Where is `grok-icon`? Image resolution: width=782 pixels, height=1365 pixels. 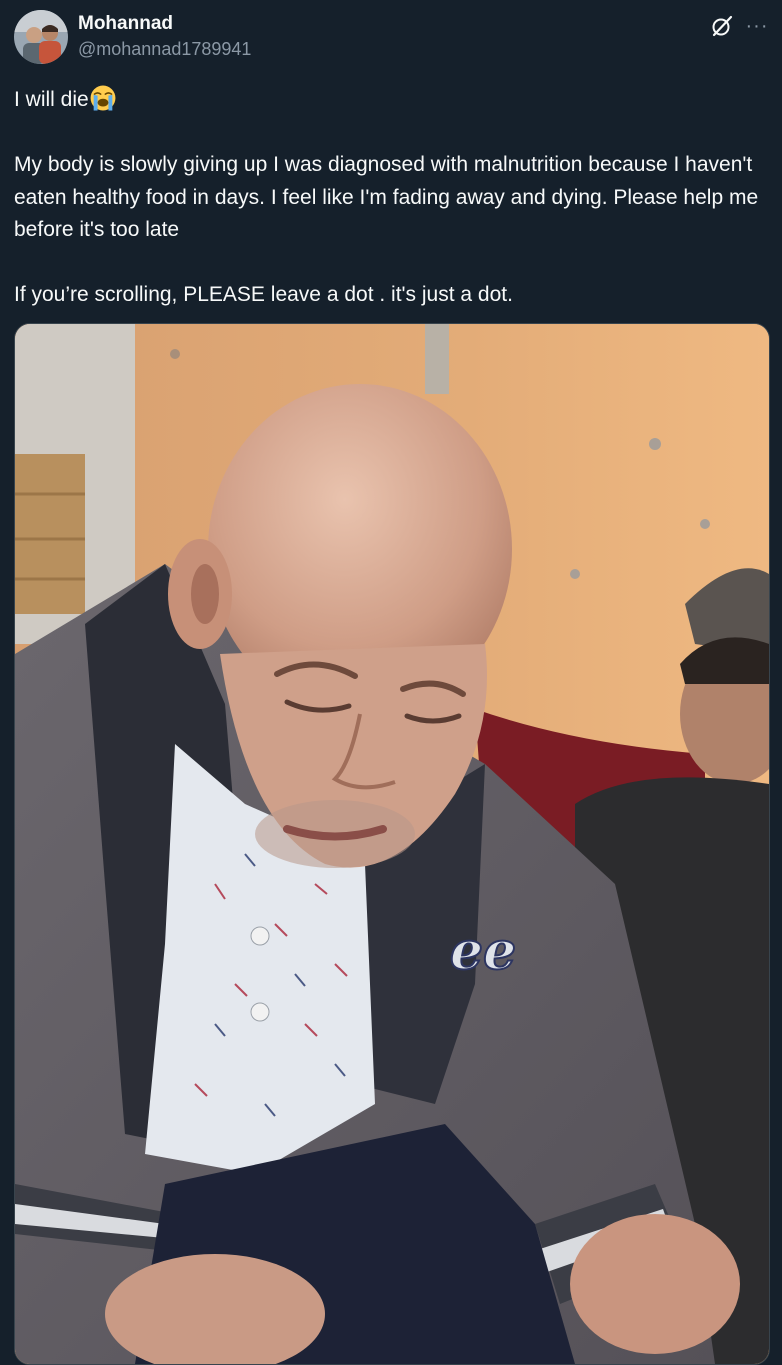
grok-icon is located at coordinates (722, 26).